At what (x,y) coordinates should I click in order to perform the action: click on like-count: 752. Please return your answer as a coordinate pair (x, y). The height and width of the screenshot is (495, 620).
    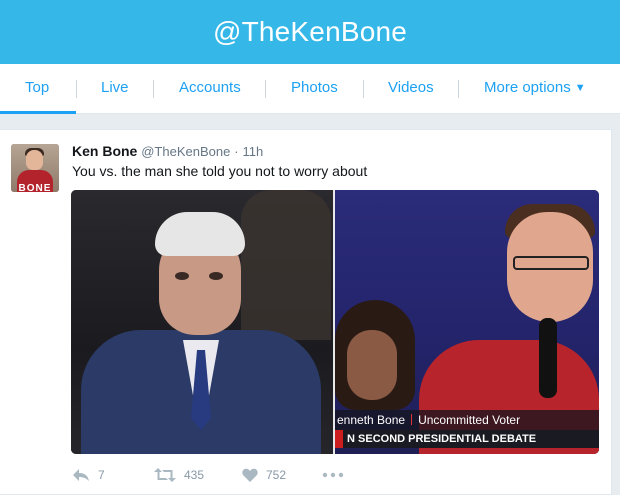
    Looking at the image, I should click on (276, 475).